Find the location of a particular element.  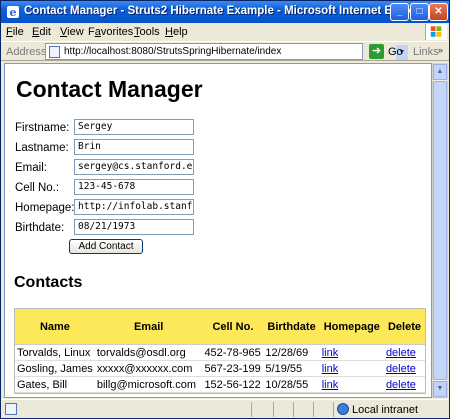

maximize-button: □ is located at coordinates (419, 12).